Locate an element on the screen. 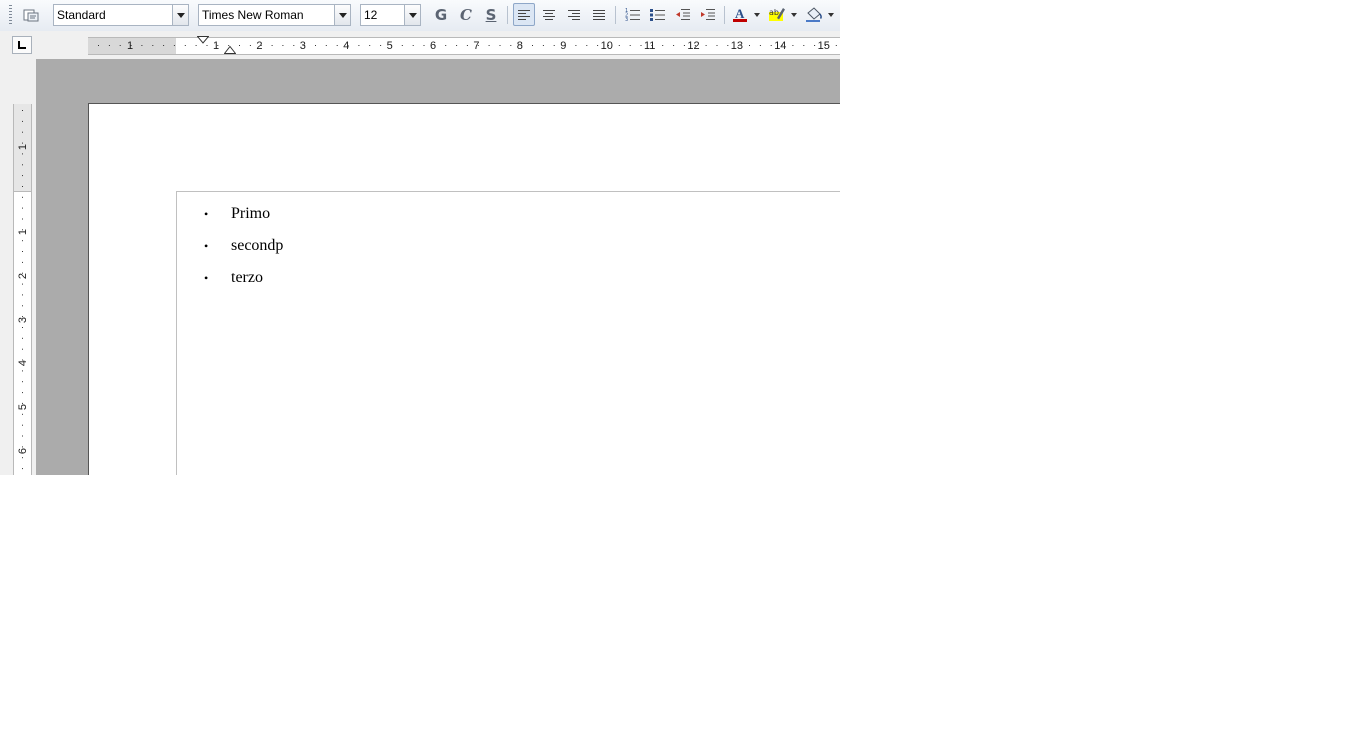 The image size is (1361, 744). background-color-dropdown-button is located at coordinates (831, 14).